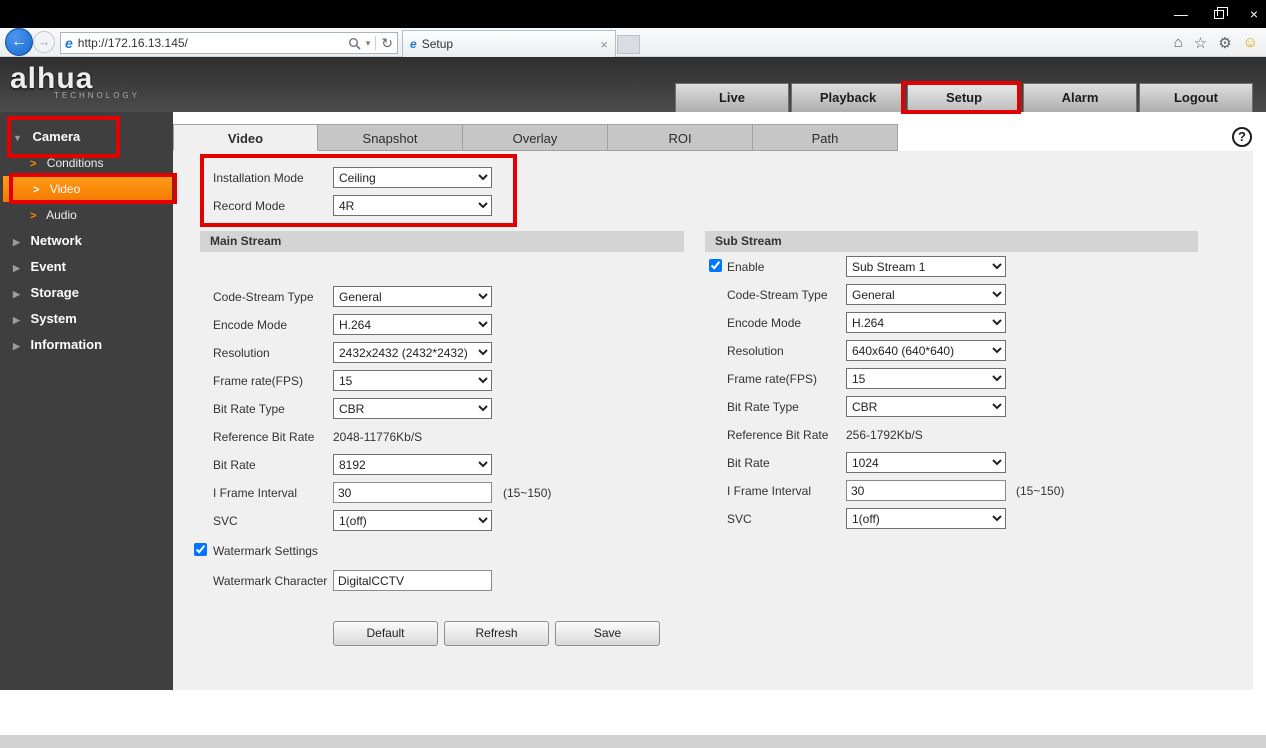  I want to click on main-i-frame-interval-label: I Frame Interval, so click(255, 493).